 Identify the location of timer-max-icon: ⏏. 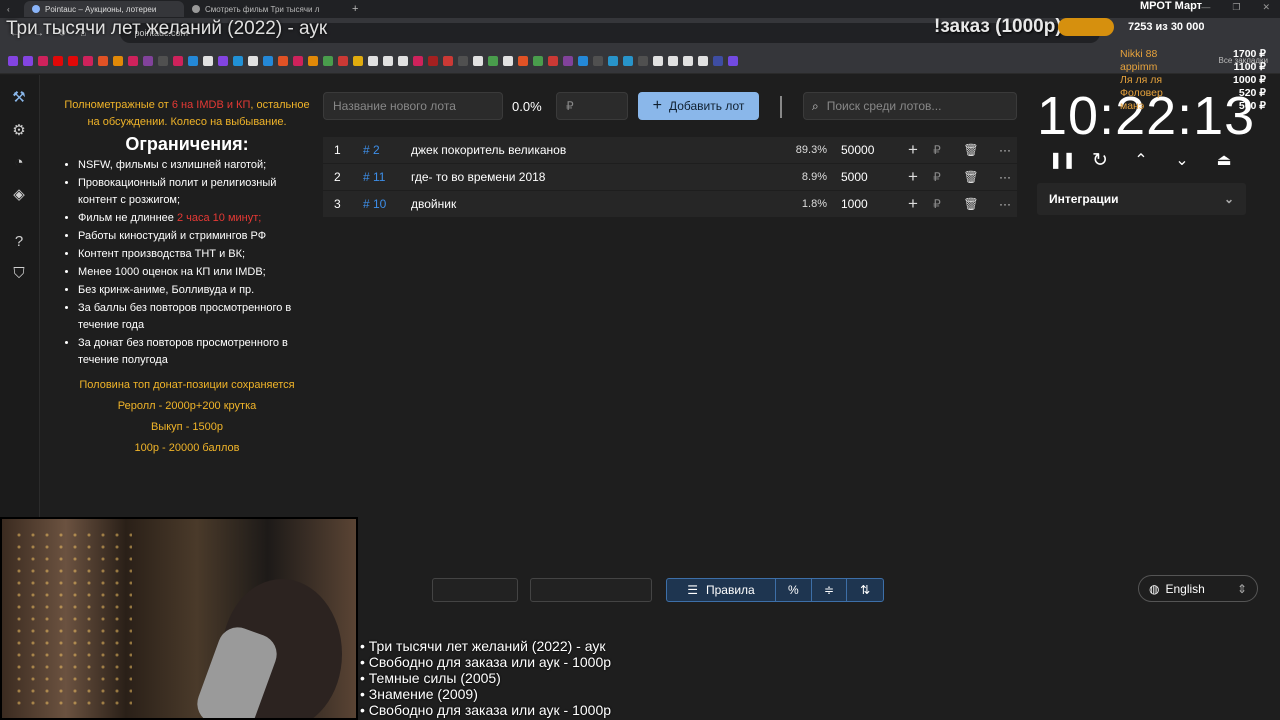
(1224, 161).